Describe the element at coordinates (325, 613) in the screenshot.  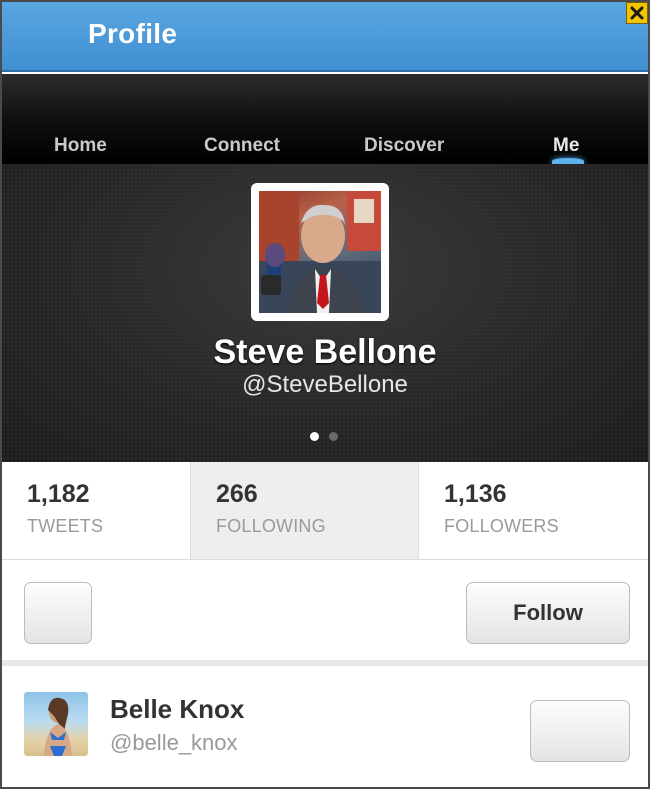
I see `action-row: Follow` at that location.